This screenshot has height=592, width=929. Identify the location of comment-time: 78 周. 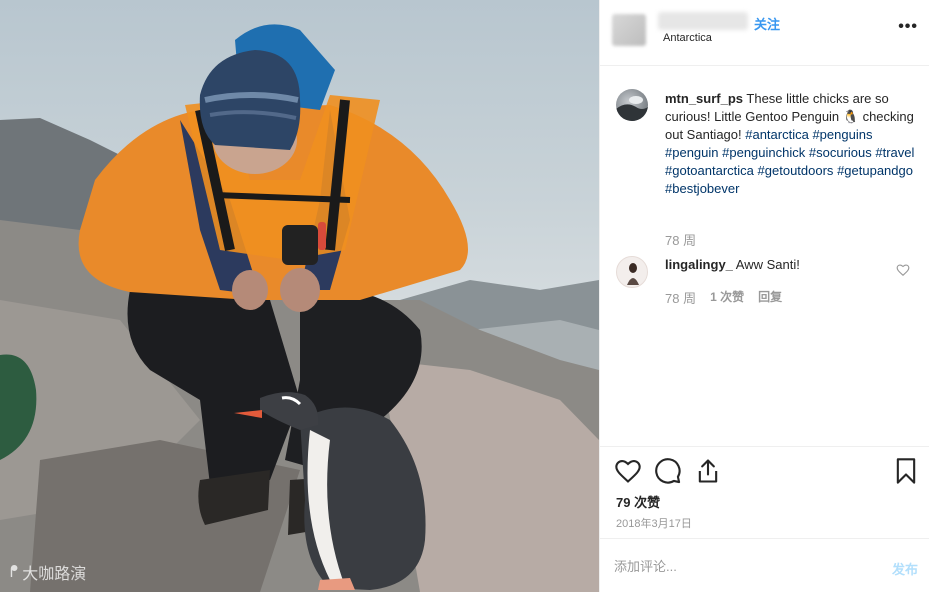
(680, 297).